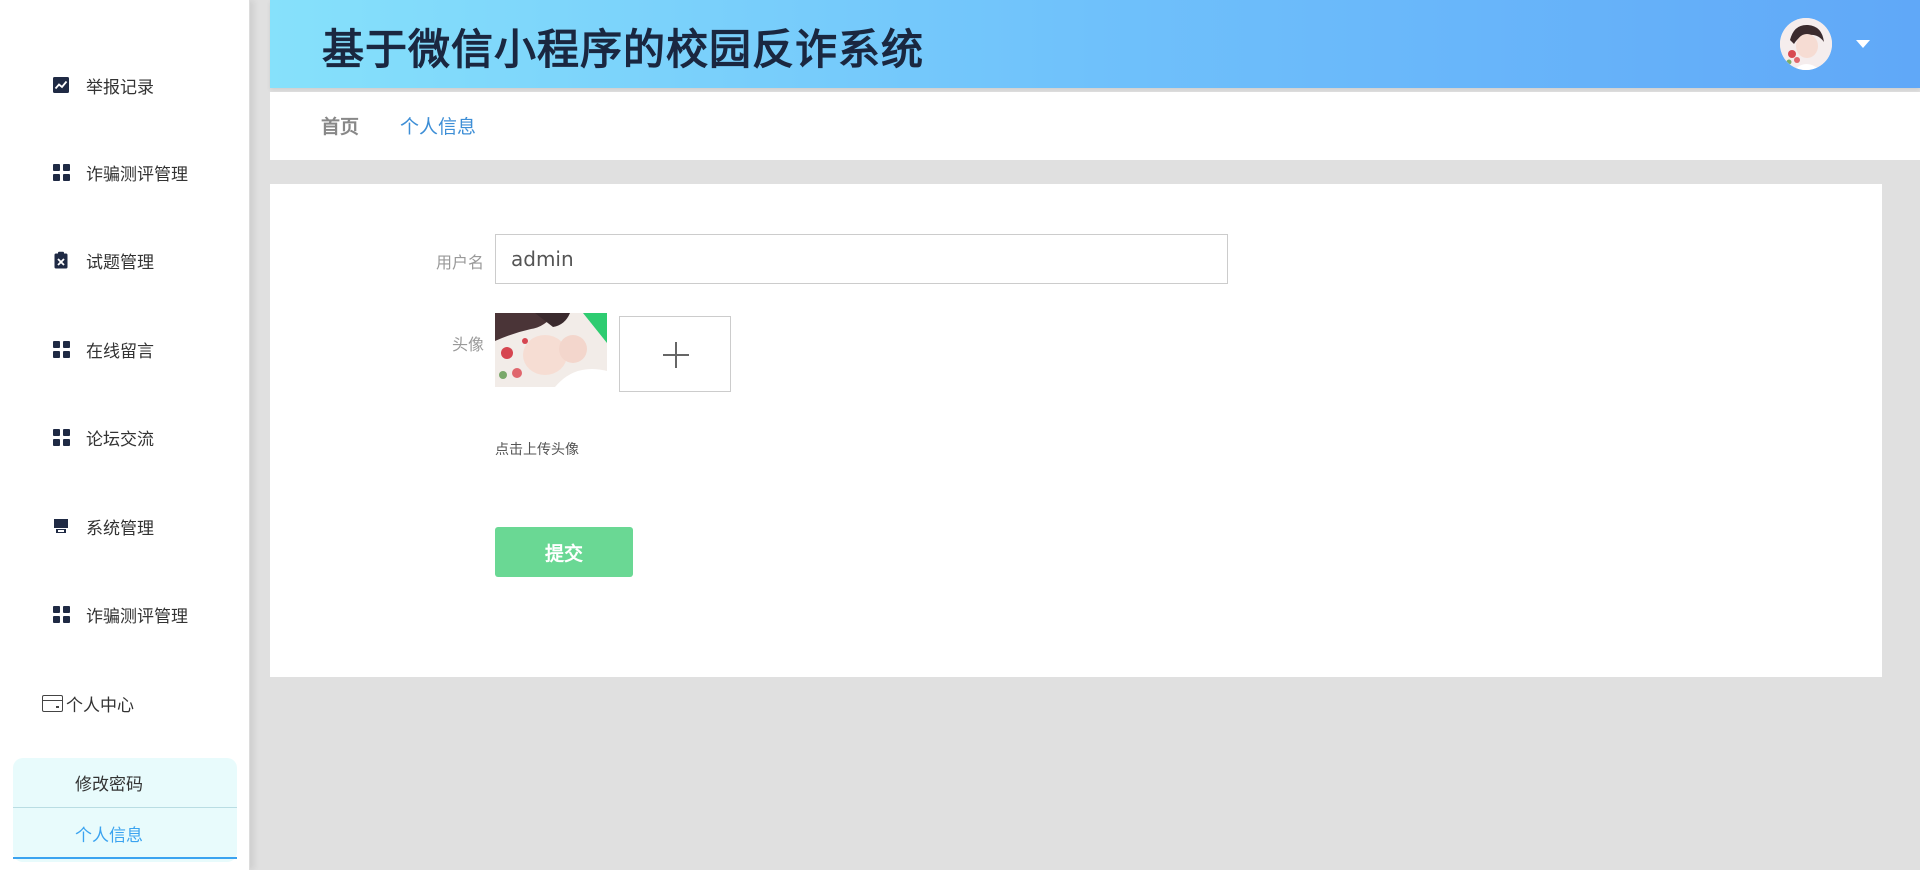  I want to click on sidebar-item-label: 试题管理, so click(120, 262).